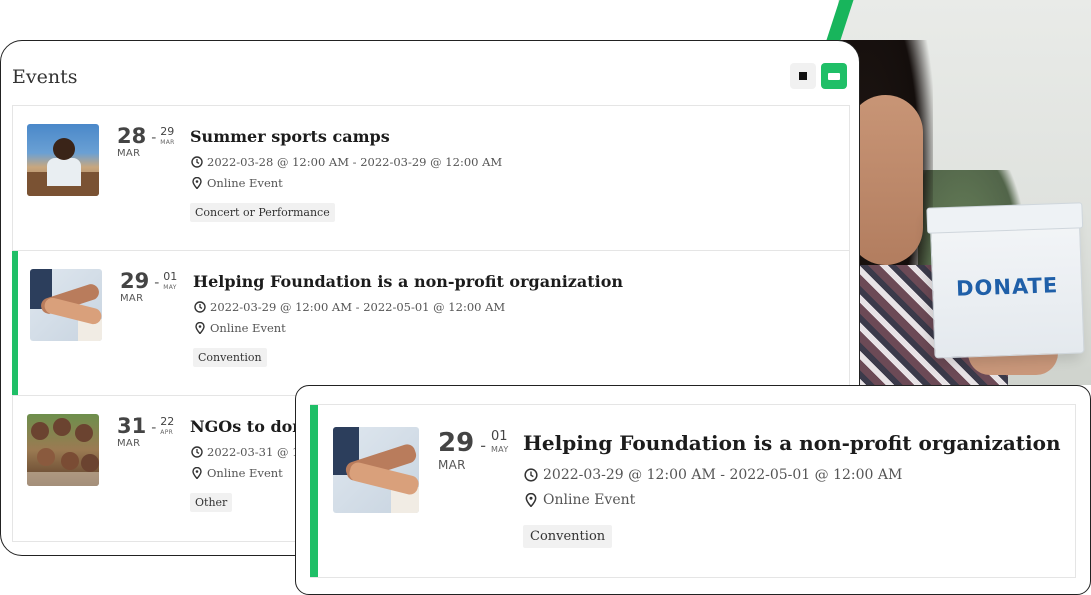  What do you see at coordinates (152, 141) in the screenshot?
I see `event-date: 28 - 29 MAR MAR` at bounding box center [152, 141].